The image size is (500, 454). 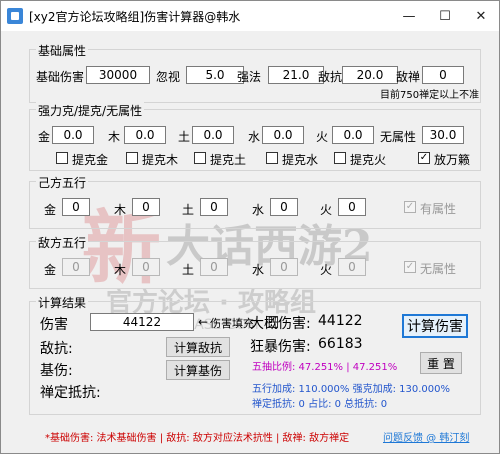 I want to click on element-label: 金, so click(x=44, y=137).